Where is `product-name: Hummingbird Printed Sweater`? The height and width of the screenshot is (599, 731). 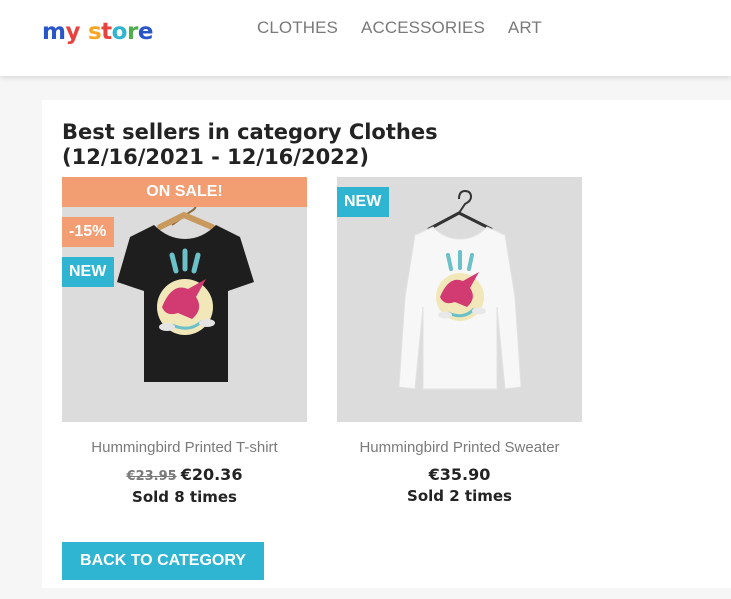 product-name: Hummingbird Printed Sweater is located at coordinates (459, 448).